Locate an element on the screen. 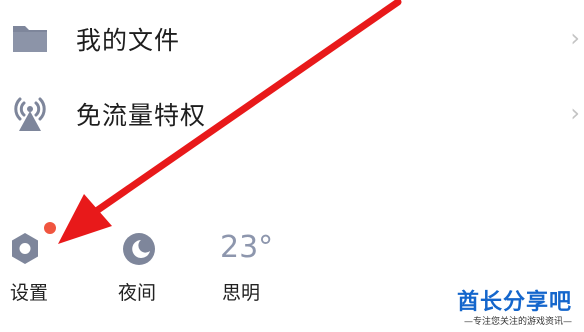  night-mode-button: 夜间 is located at coordinates (153, 263).